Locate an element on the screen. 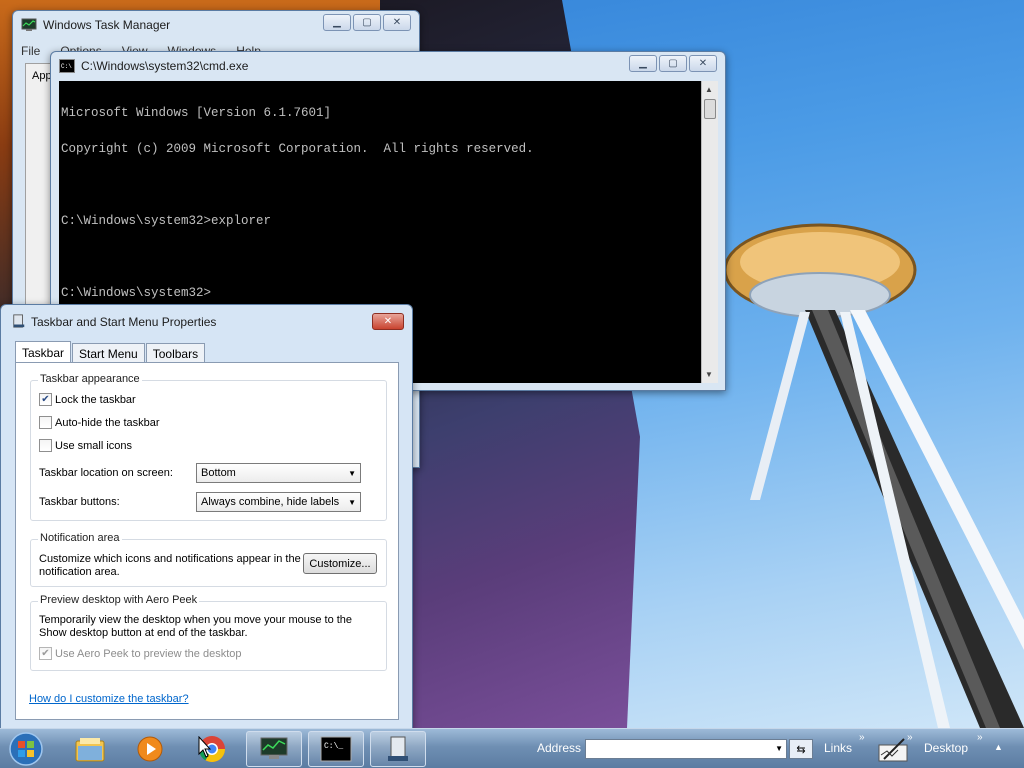 The width and height of the screenshot is (1024, 768). task-manager-titlebar: Windows Task Manager ▁ ▢ ✕ is located at coordinates (216, 25).